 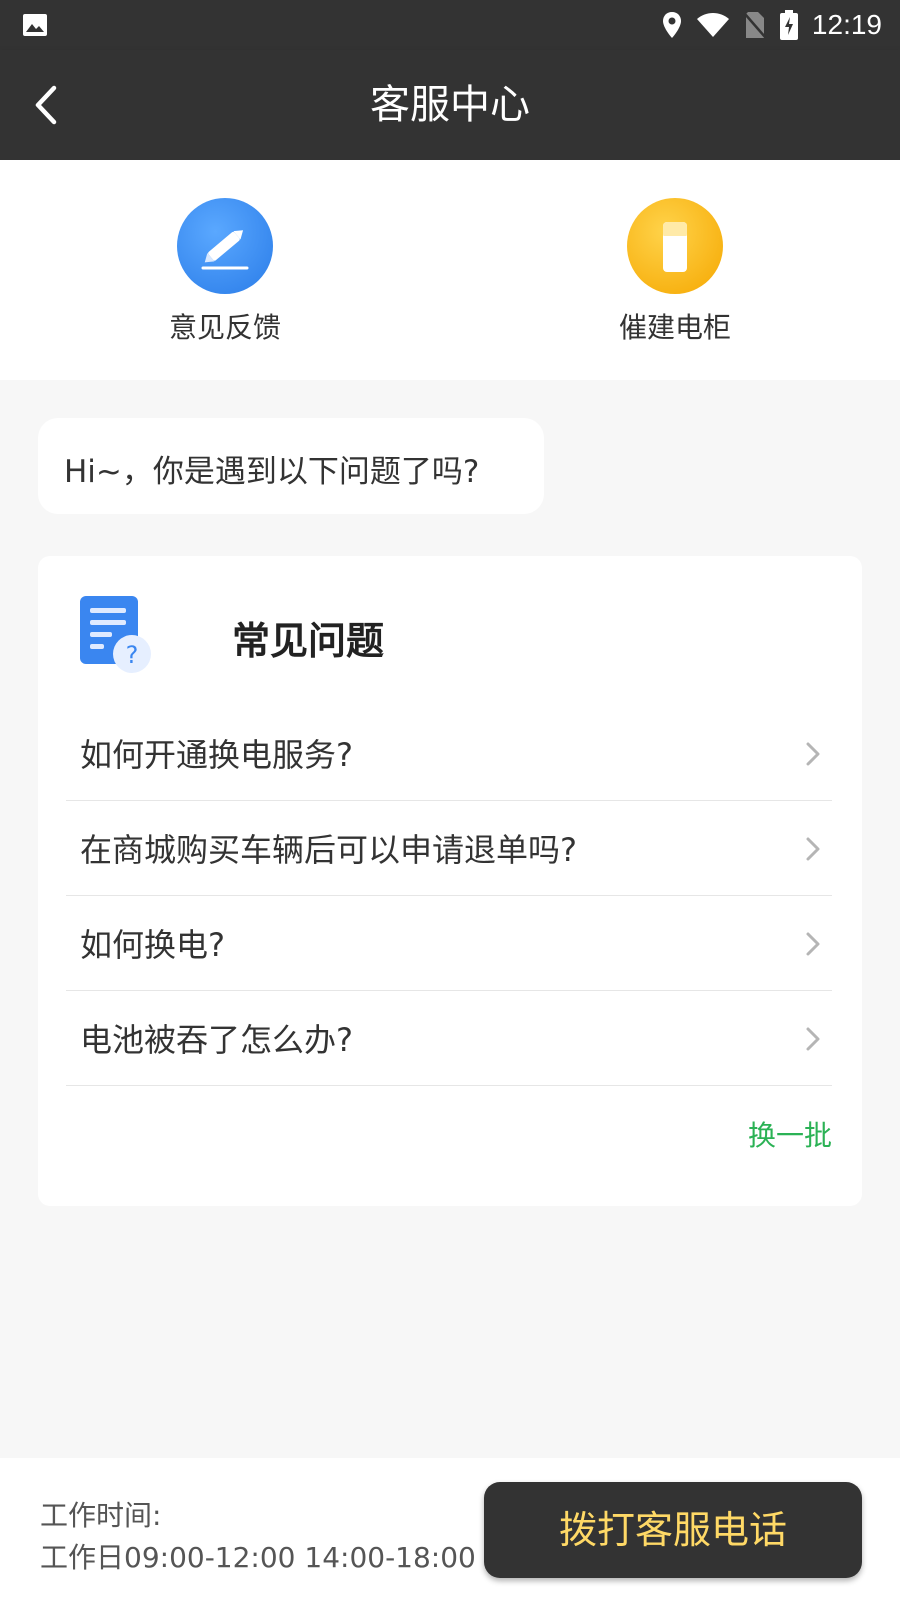 I want to click on faq-item: 如何换电?, so click(x=449, y=943).